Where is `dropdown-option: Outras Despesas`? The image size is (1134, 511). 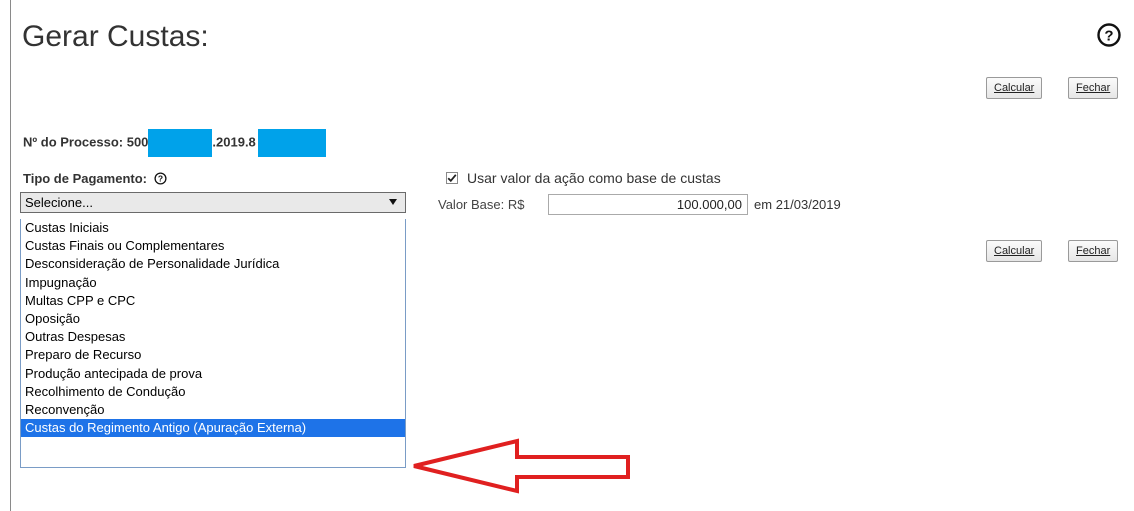 dropdown-option: Outras Despesas is located at coordinates (213, 337).